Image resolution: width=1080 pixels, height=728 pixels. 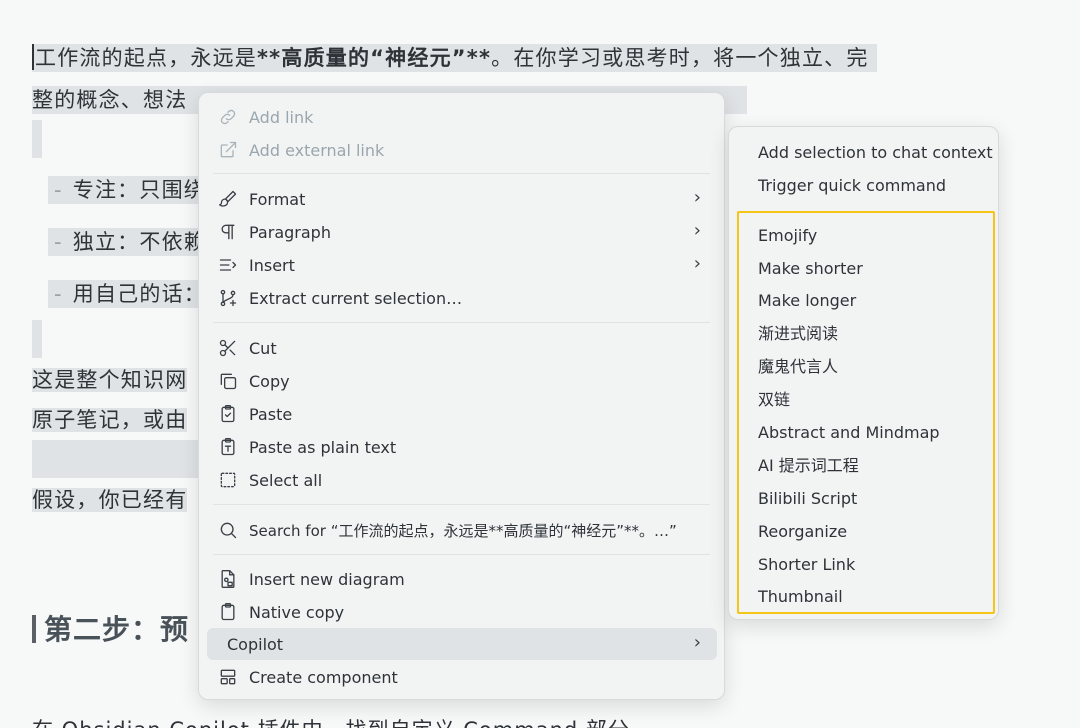 I want to click on menu-item-paste-plain-text: Paste as plain text, so click(x=462, y=447).